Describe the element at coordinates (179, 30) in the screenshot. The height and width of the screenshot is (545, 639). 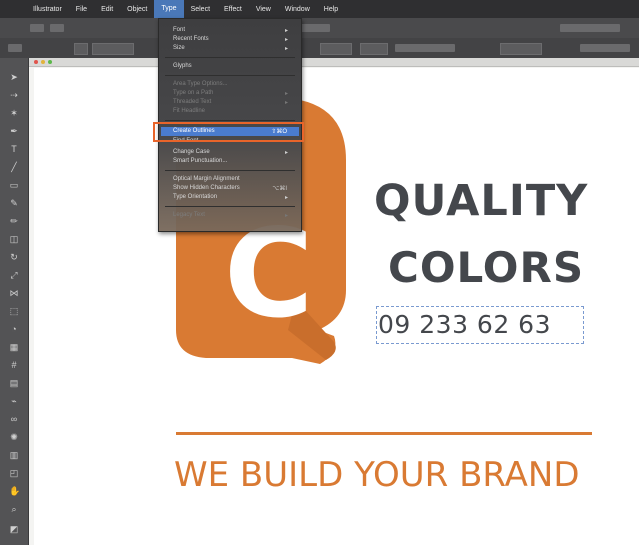
I see `menu-item-font: Font` at that location.